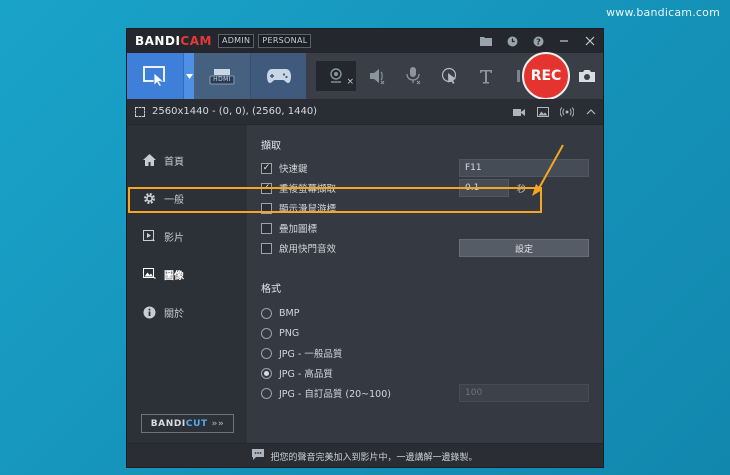 This screenshot has width=730, height=475. Describe the element at coordinates (187, 274) in the screenshot. I see `sidebar-item-image: 圖像` at that location.